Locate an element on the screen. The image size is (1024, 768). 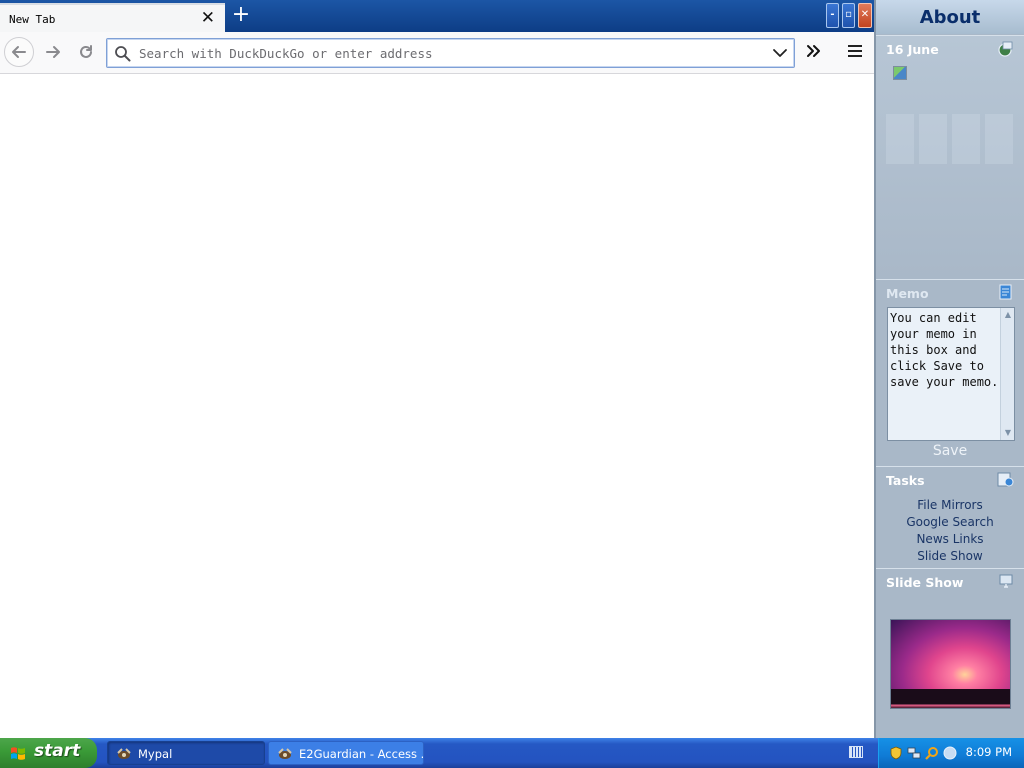
scroll-up-icon: ▲ is located at coordinates (1008, 315).